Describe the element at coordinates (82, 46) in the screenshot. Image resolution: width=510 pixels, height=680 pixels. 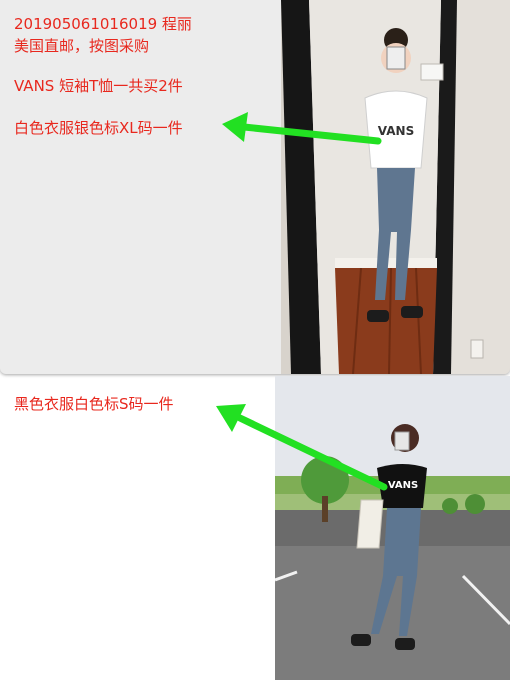
I see `shipping-note: 美国直邮，按图采购` at that location.